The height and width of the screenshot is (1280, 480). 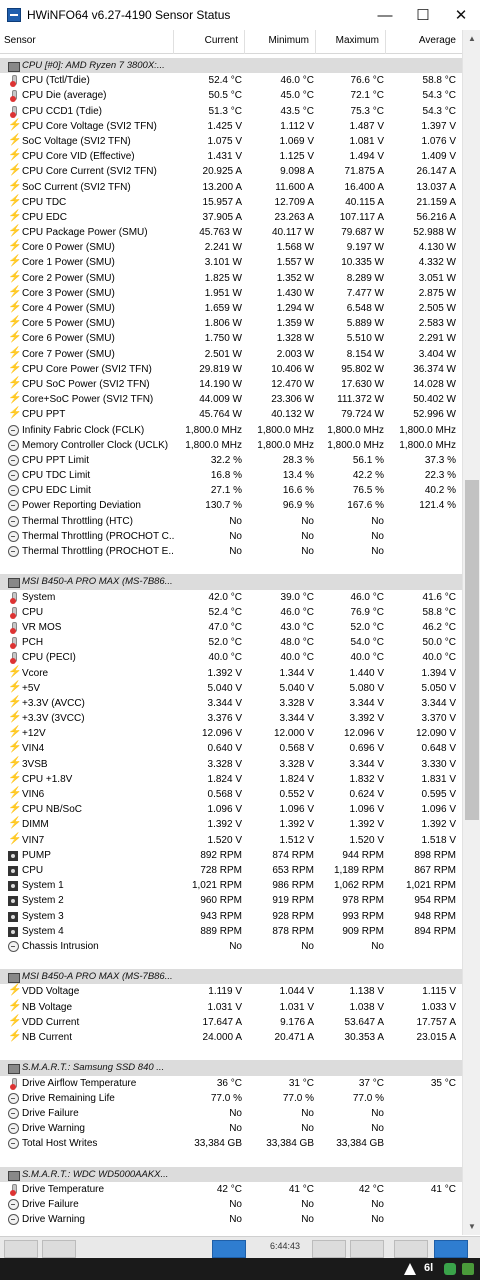 I want to click on close-sensors-icon, so click(x=451, y=1249).